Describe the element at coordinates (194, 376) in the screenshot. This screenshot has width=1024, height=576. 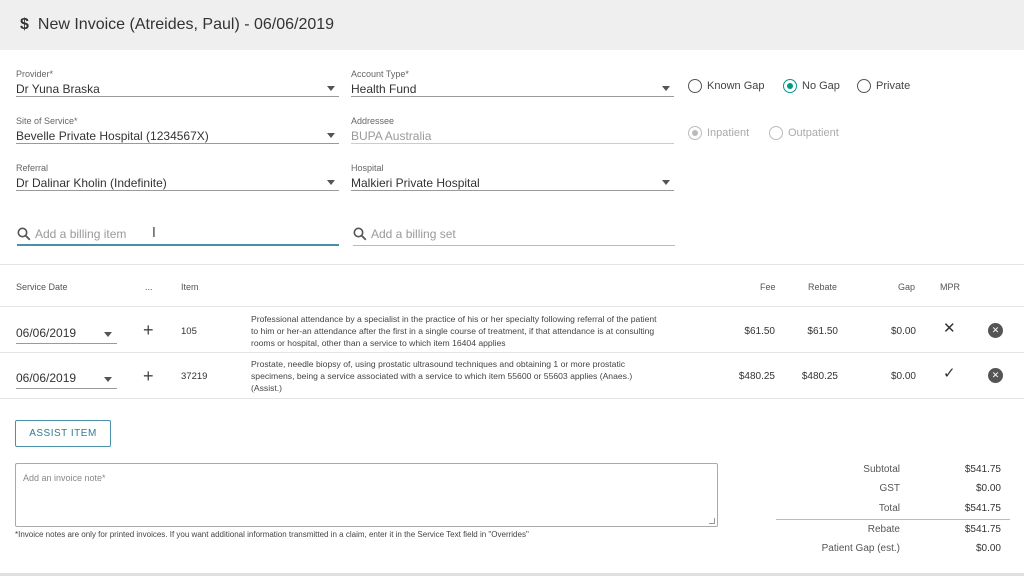
I see `item-number: 37219` at that location.